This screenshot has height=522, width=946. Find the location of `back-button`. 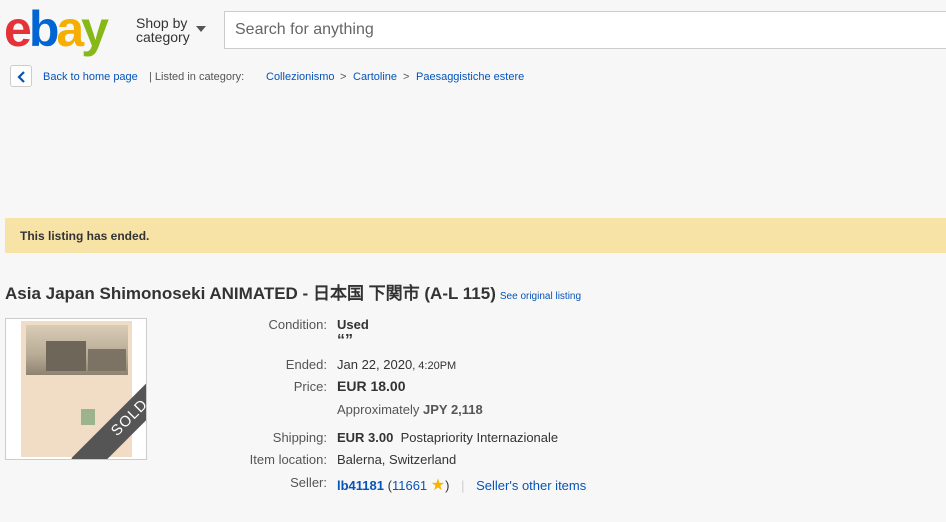

back-button is located at coordinates (21, 76).